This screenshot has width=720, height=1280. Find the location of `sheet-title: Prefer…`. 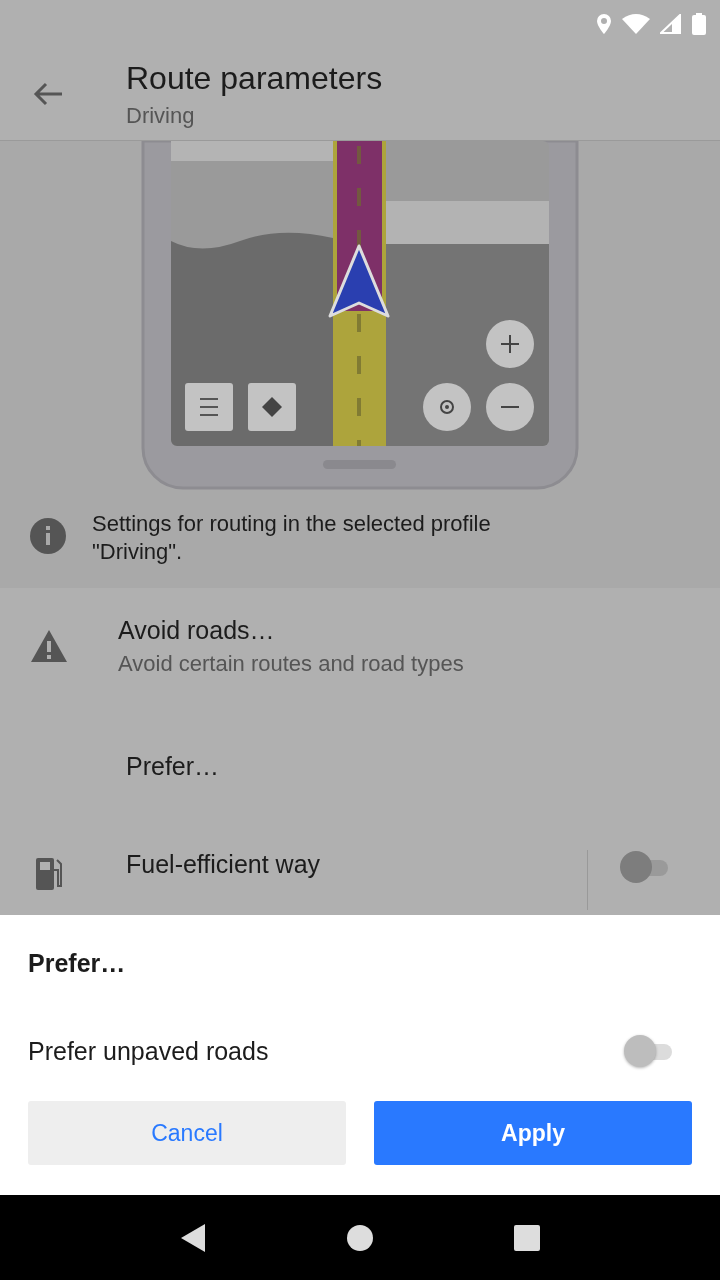

sheet-title: Prefer… is located at coordinates (77, 963).